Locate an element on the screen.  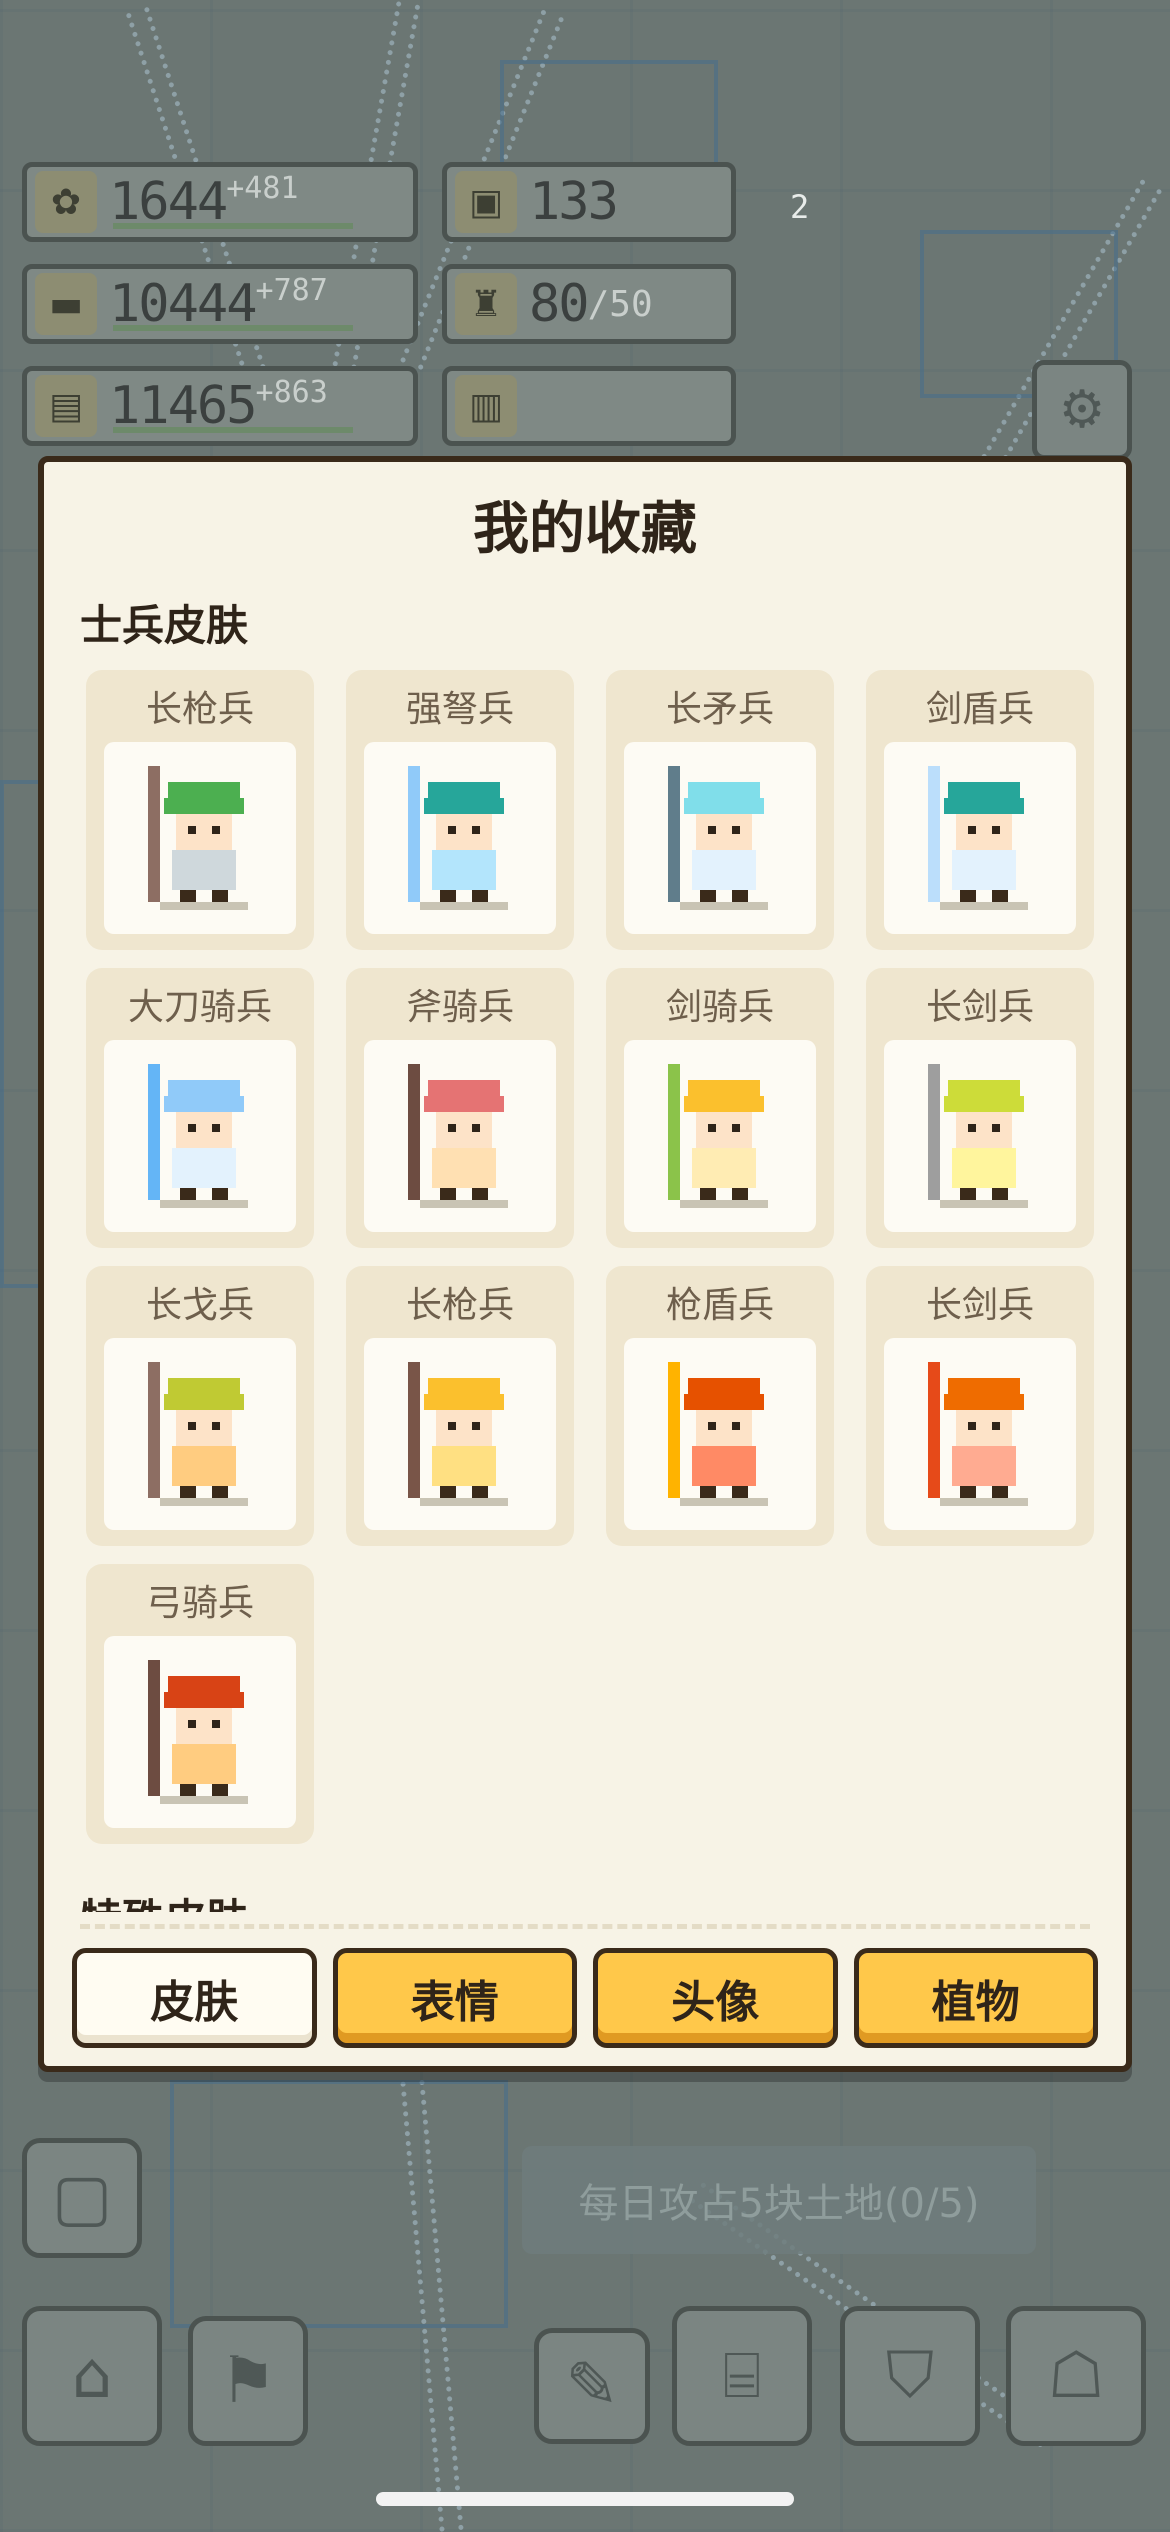
side-badge-count: 2 is located at coordinates (800, 207).